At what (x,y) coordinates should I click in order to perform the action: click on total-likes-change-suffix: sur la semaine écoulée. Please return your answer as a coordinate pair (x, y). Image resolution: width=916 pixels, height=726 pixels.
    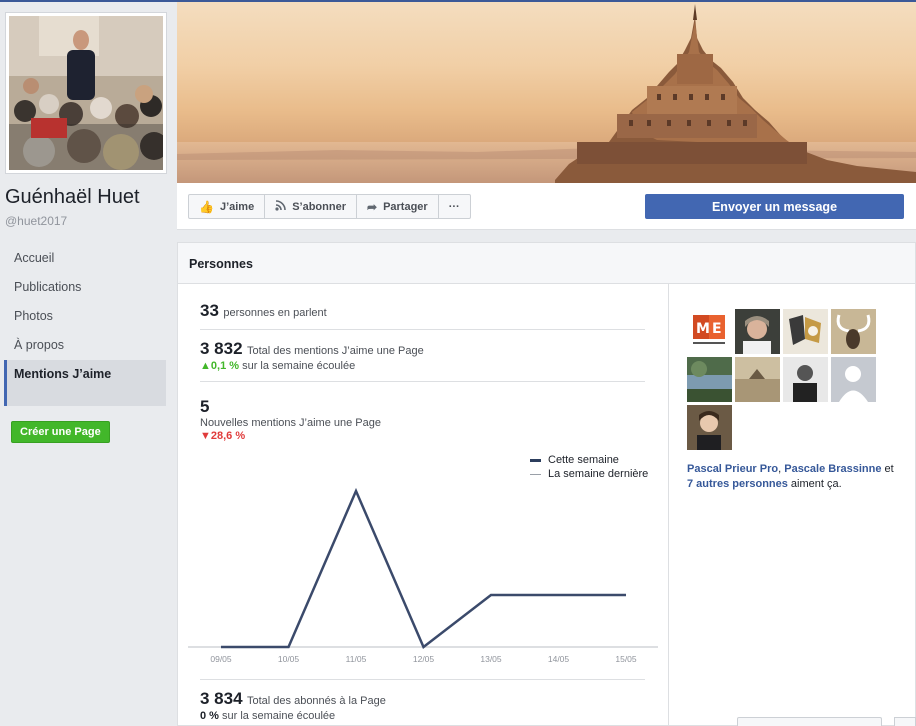
    Looking at the image, I should click on (299, 366).